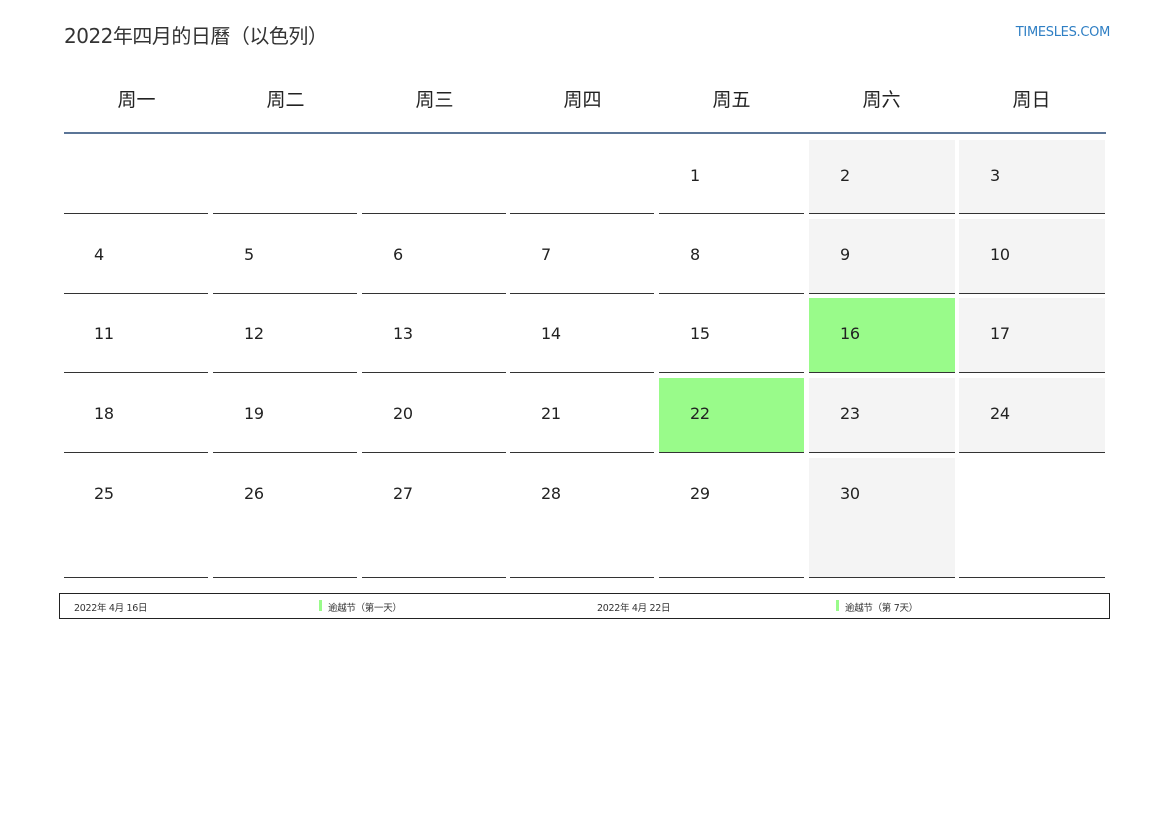 The height and width of the screenshot is (827, 1169). I want to click on day-cell-26: 26, so click(285, 518).